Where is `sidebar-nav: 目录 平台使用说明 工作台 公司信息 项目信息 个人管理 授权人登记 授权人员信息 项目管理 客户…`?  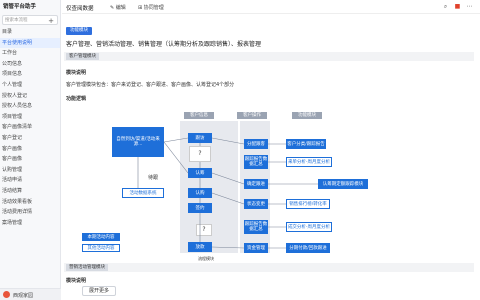
sidebar-nav: 目录 平台使用说明 工作台 公司信息 项目信息 个人管理 授权人登记 授权人员信息 项目管理 客户… is located at coordinates (30, 127).